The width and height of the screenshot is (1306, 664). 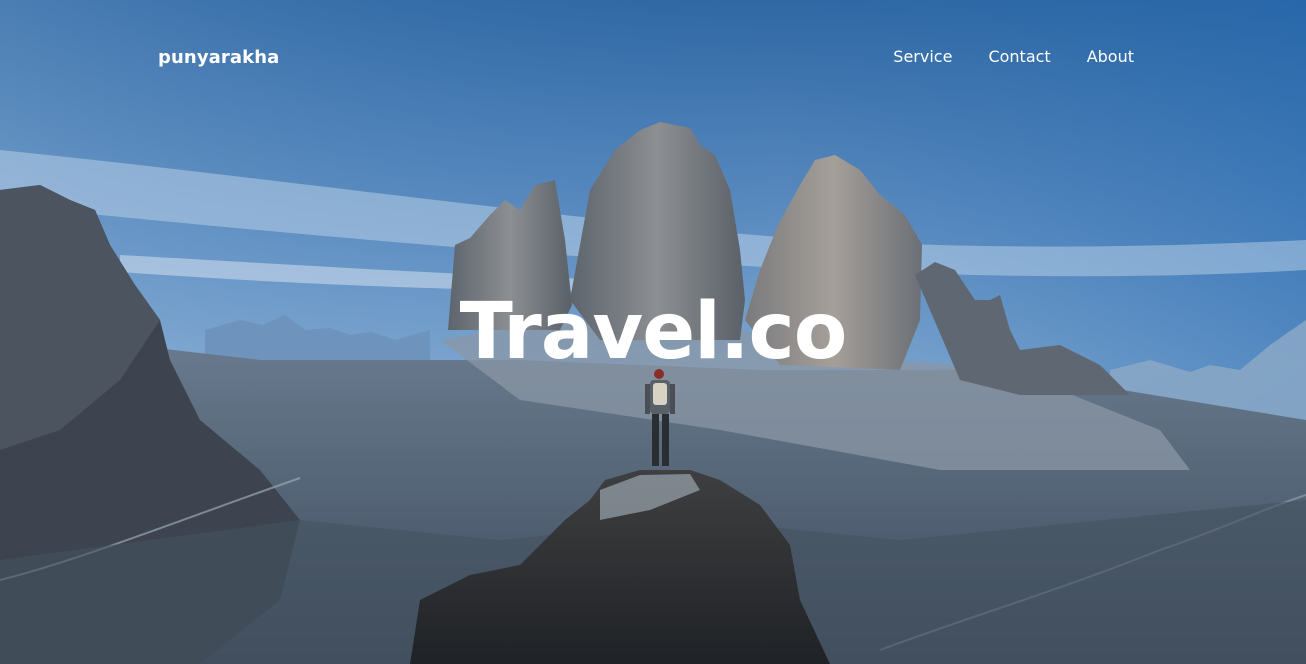 What do you see at coordinates (218, 57) in the screenshot?
I see `brand-logo: punyarakha` at bounding box center [218, 57].